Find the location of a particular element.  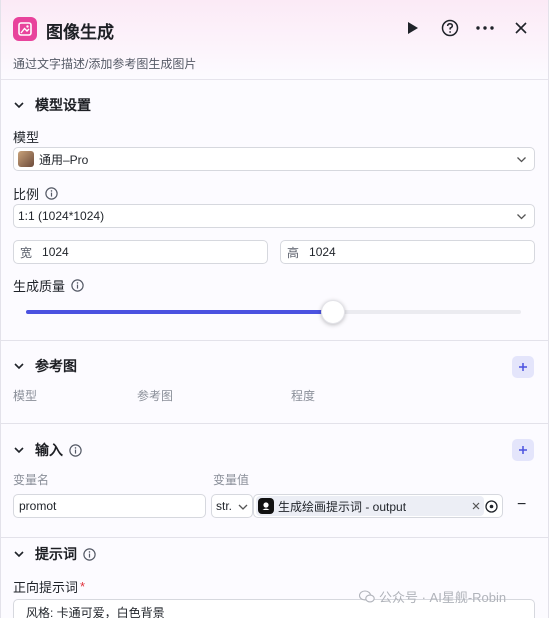

watermark-text: 公众号 · AI星舰-Robin is located at coordinates (443, 597).